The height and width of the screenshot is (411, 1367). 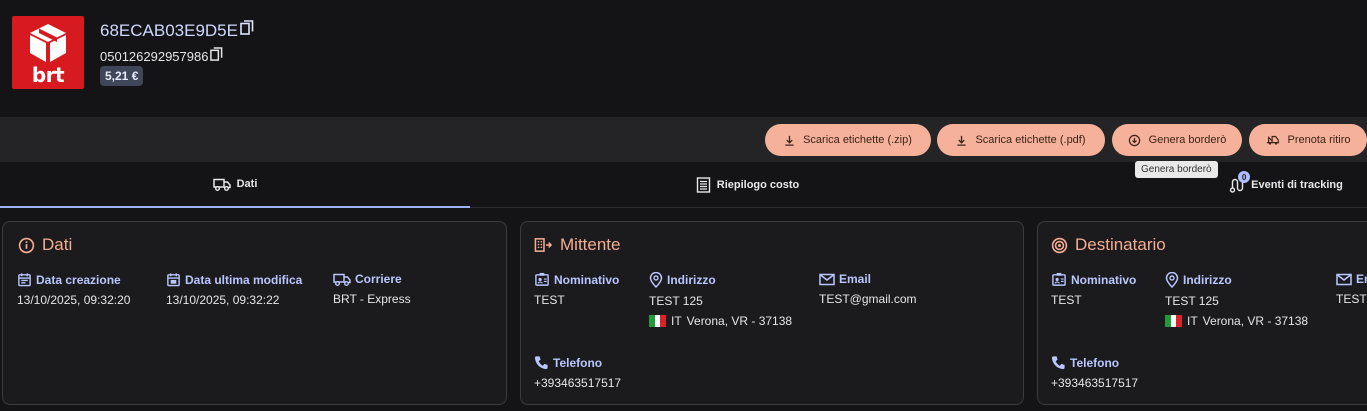 What do you see at coordinates (543, 245) in the screenshot?
I see `building-arrow-icon` at bounding box center [543, 245].